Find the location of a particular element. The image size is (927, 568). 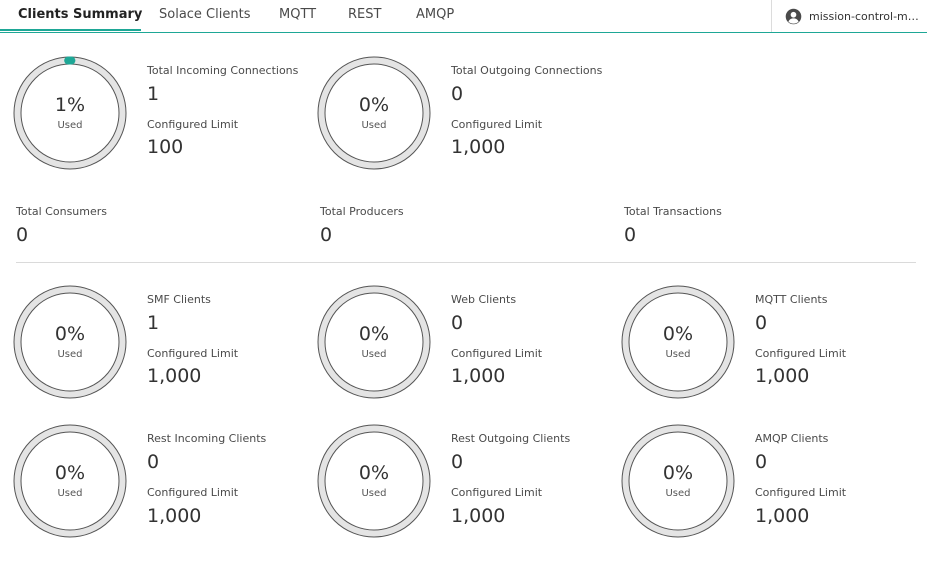

mqtt-clients-gauge: 0% Used is located at coordinates (678, 342).